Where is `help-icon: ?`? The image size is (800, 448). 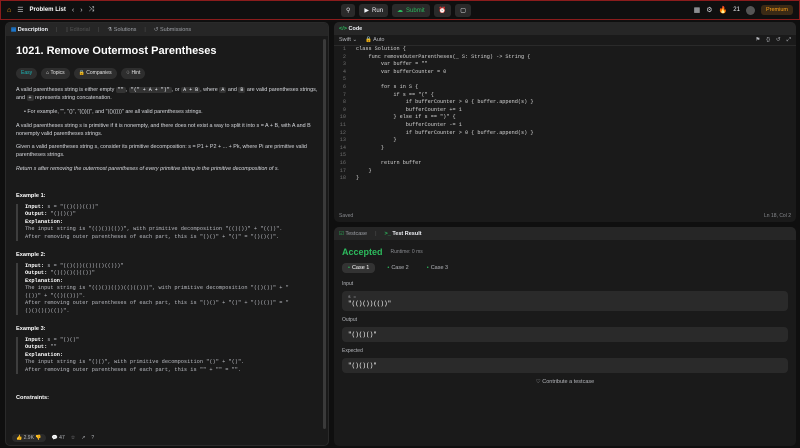
help-icon: ? is located at coordinates (92, 438).